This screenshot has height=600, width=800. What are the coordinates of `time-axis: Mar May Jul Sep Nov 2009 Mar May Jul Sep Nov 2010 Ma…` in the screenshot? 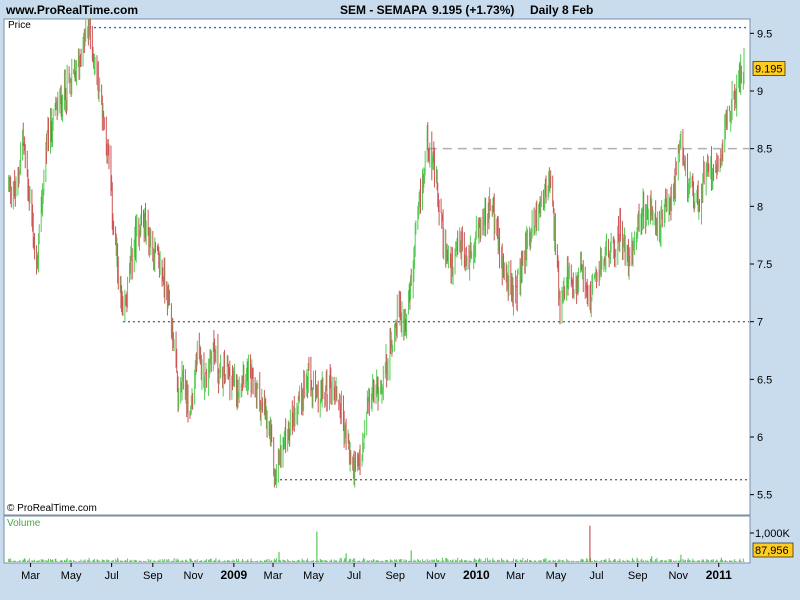 It's located at (376, 572).